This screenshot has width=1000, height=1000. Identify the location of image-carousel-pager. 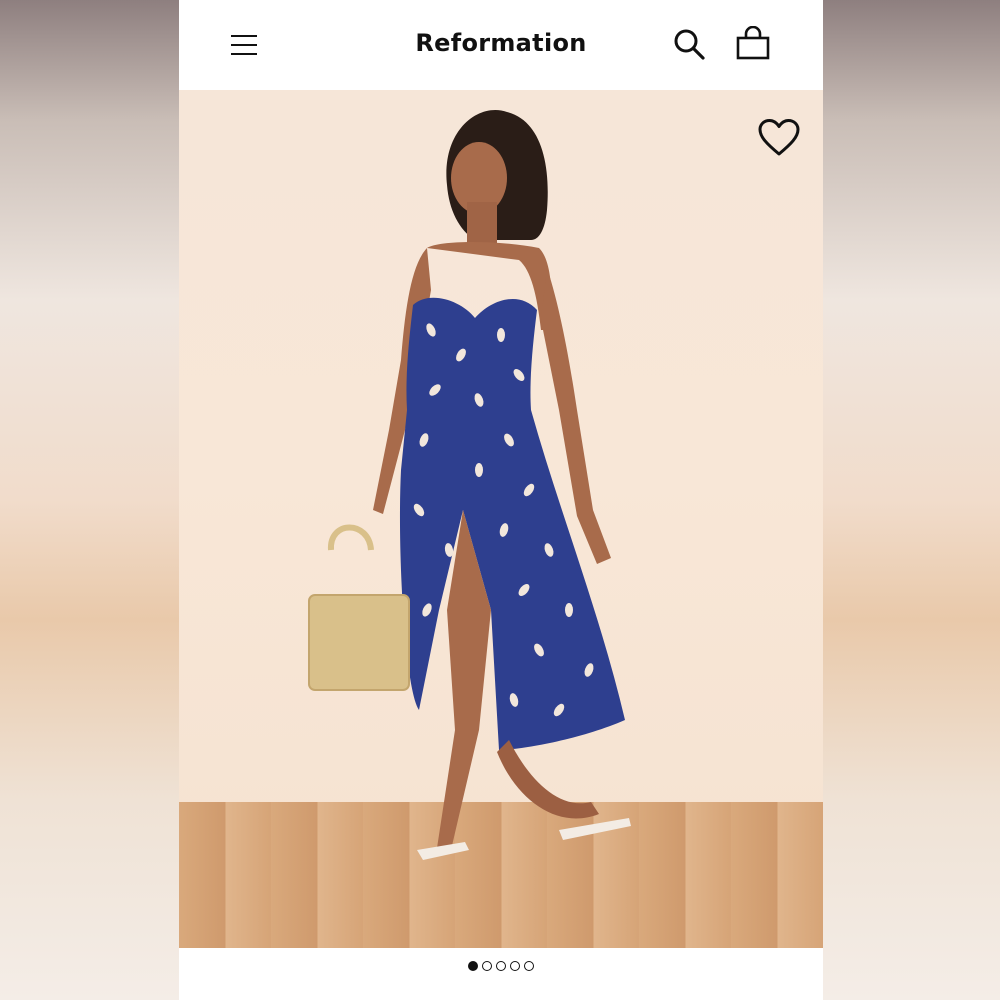
(501, 966).